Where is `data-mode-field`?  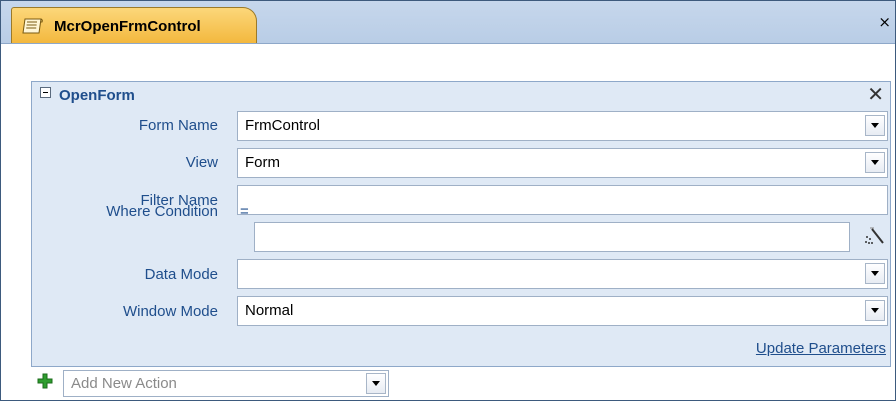
data-mode-field is located at coordinates (562, 274).